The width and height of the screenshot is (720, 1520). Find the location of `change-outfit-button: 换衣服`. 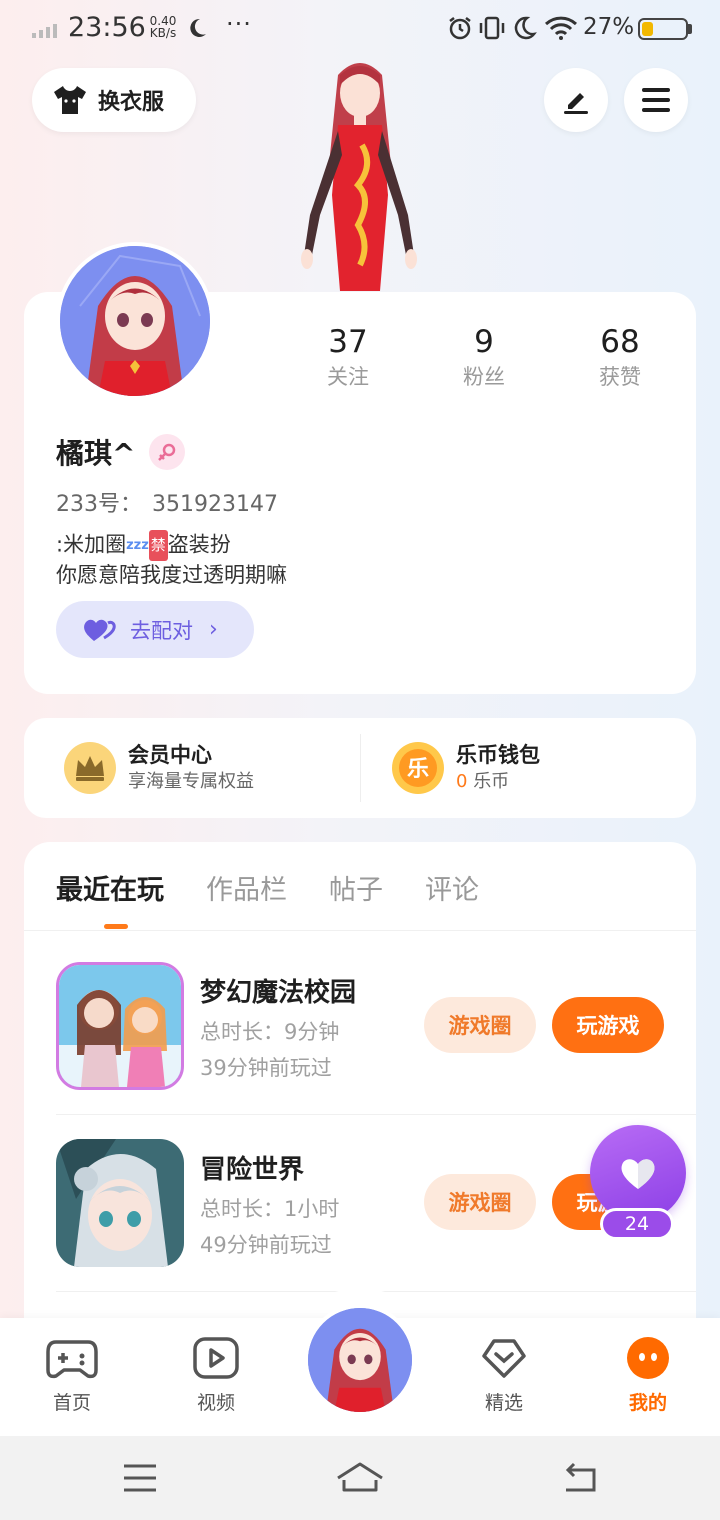

change-outfit-button: 换衣服 is located at coordinates (114, 100).